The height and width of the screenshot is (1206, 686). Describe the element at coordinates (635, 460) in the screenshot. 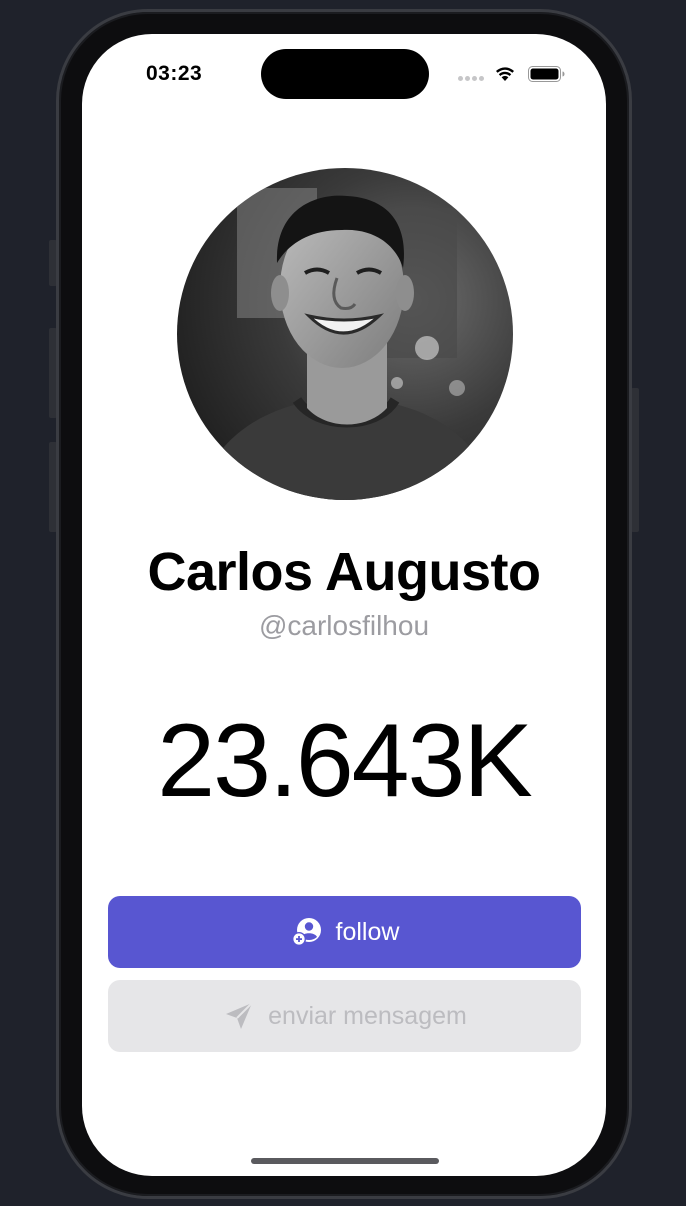

I see `power-side-button` at that location.